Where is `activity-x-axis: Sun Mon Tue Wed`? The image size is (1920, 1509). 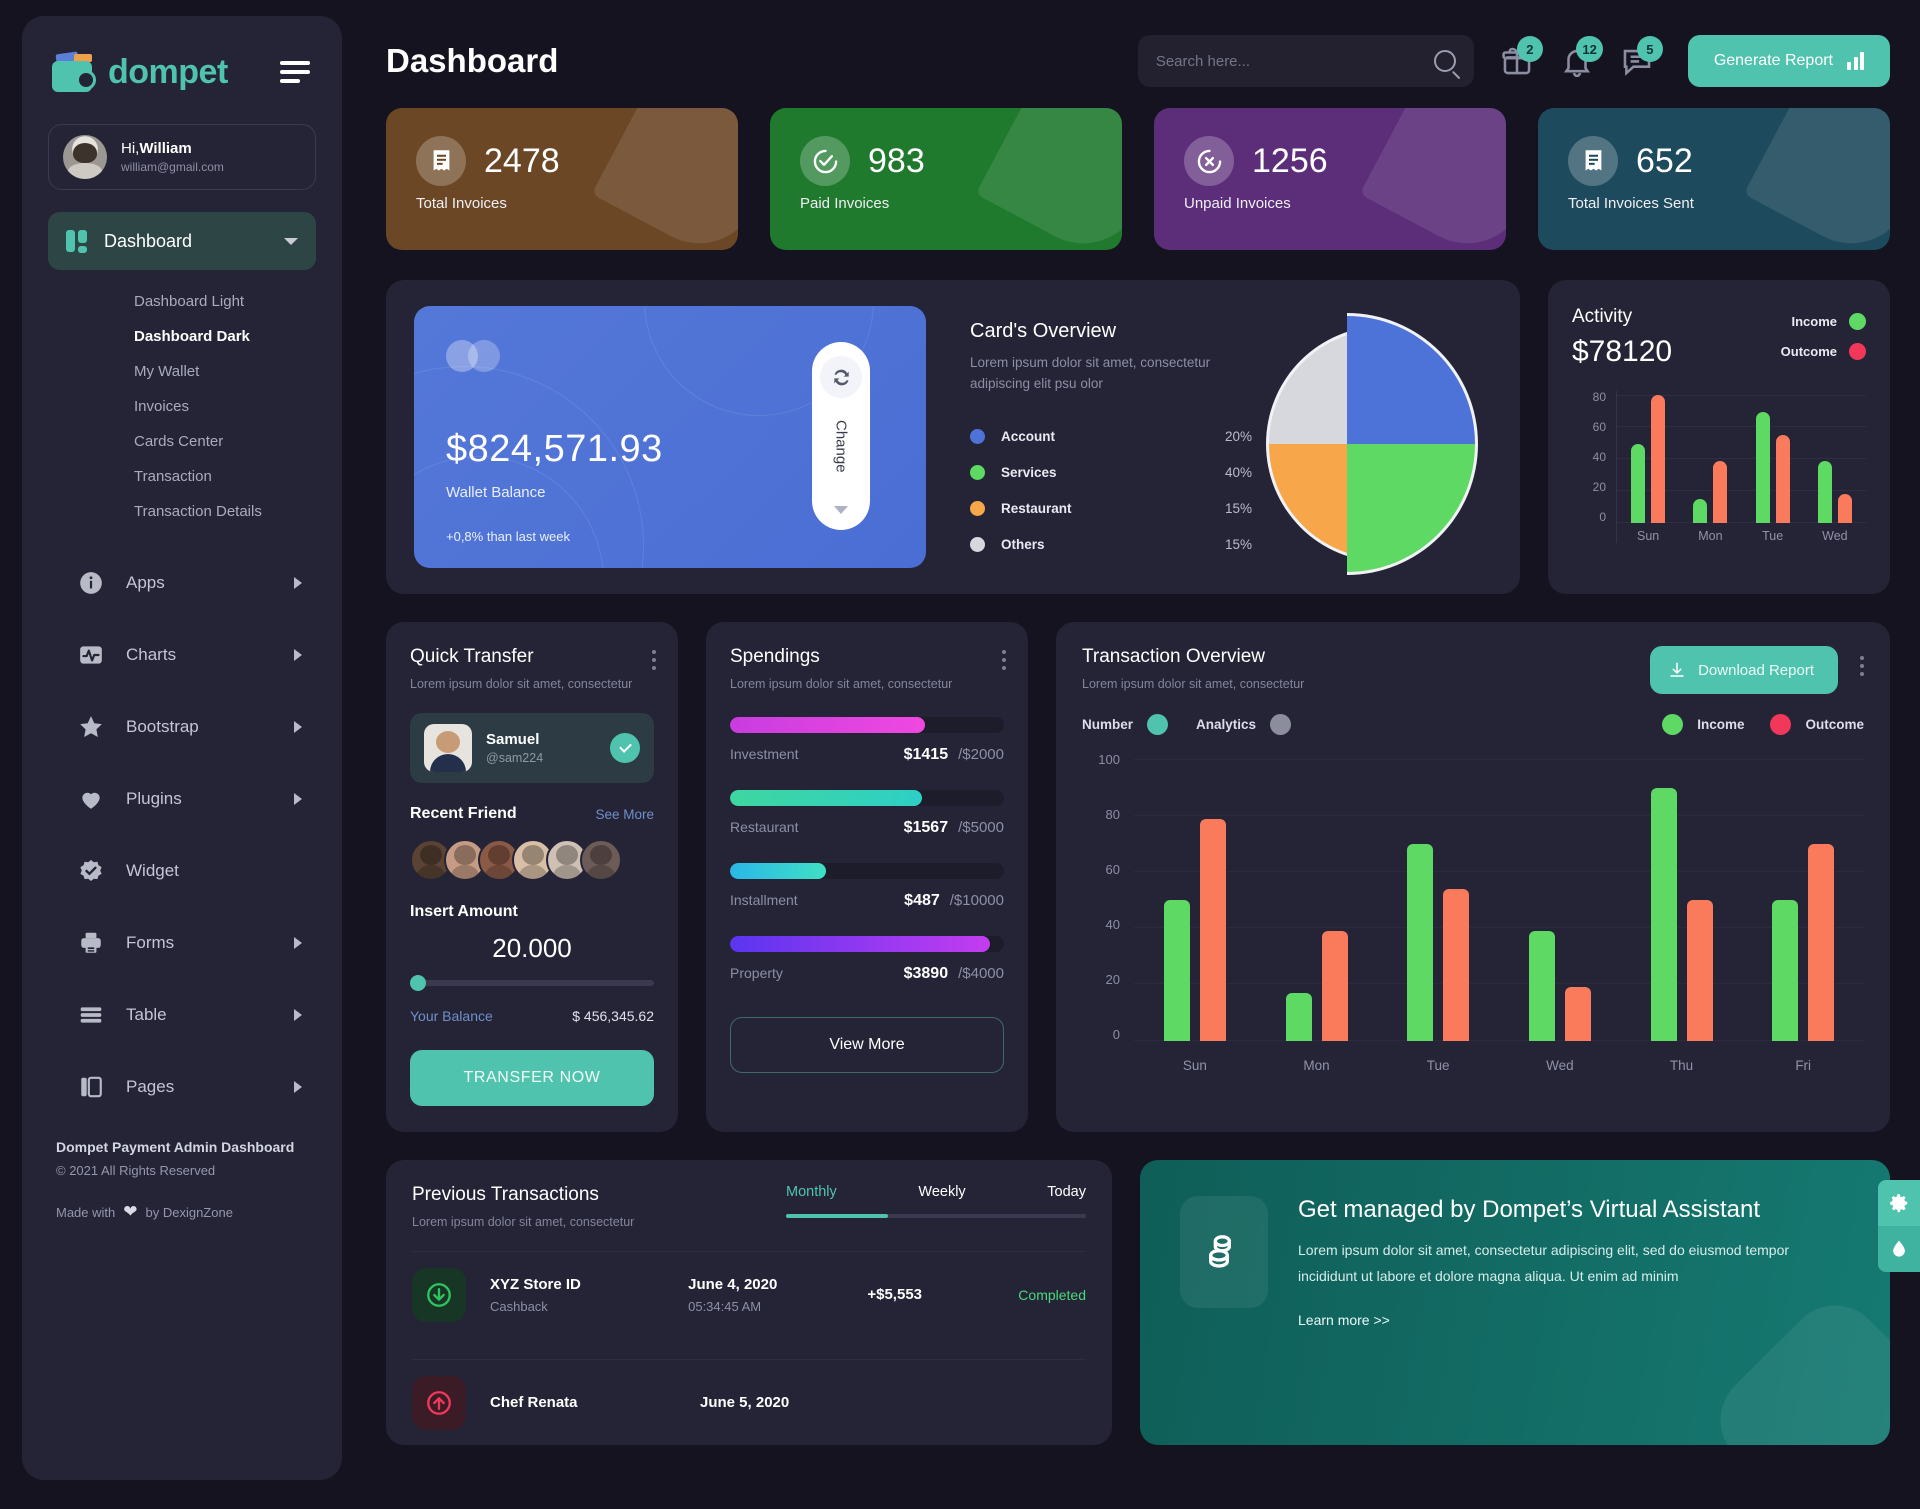
activity-x-axis: Sun Mon Tue Wed is located at coordinates (1741, 536).